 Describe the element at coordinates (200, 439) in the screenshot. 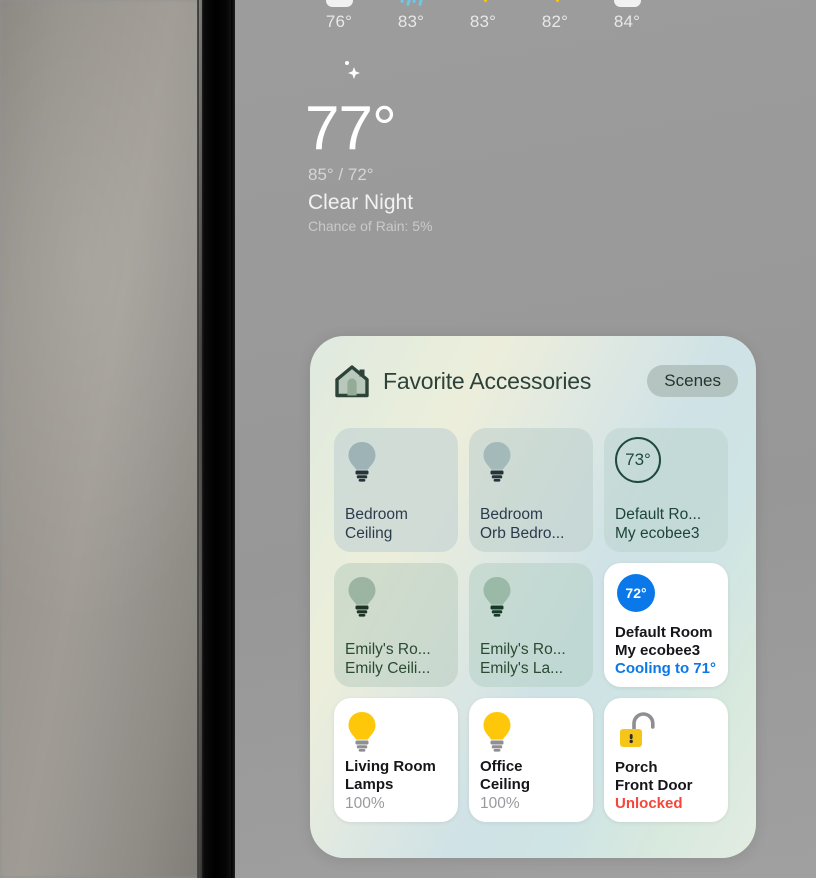

I see `device-bezel-highlight` at that location.